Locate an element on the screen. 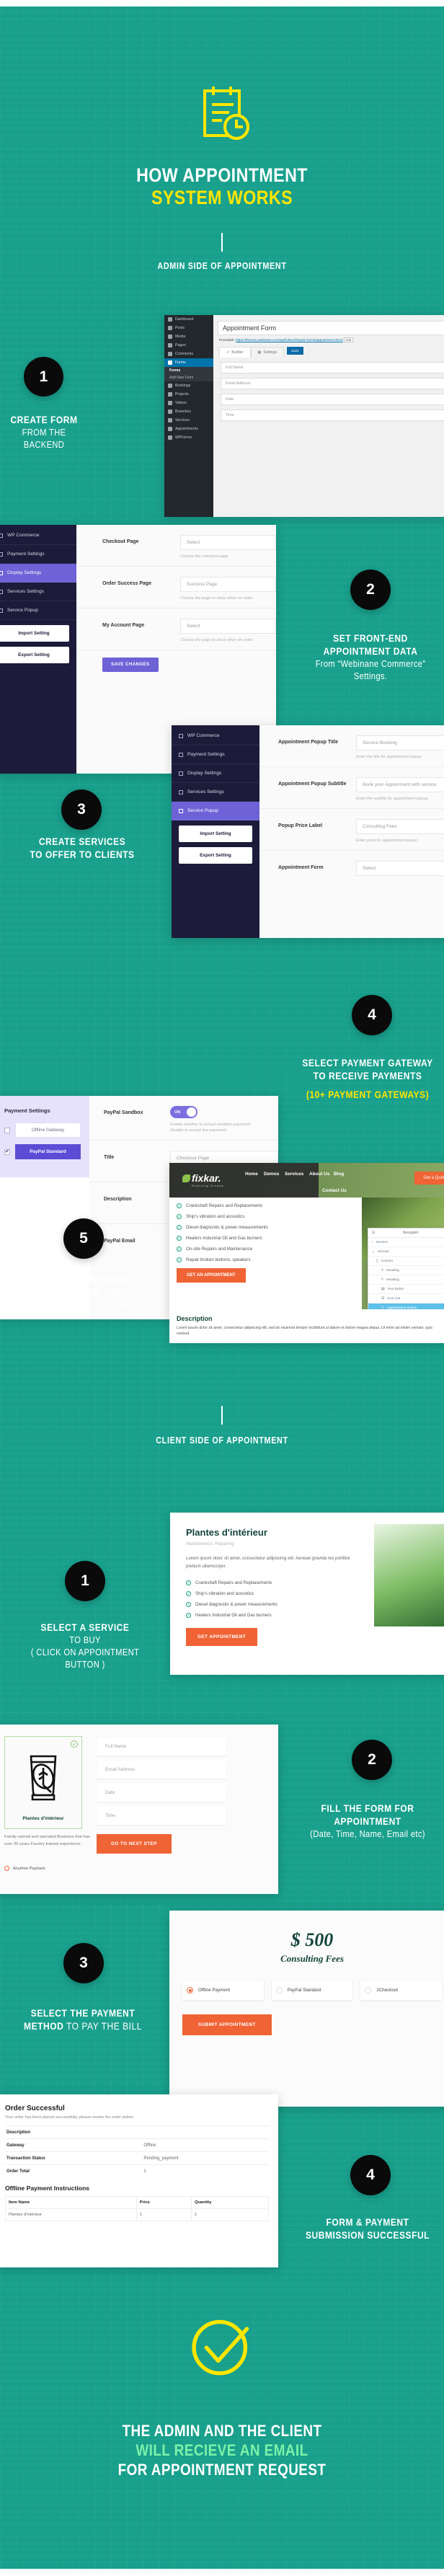  nav-item-about-us: About Us is located at coordinates (319, 1174).